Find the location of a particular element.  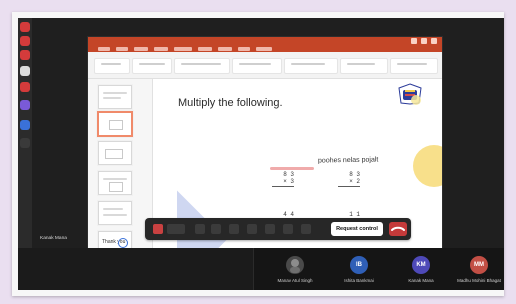

raise-hand-icon is located at coordinates (270, 229).